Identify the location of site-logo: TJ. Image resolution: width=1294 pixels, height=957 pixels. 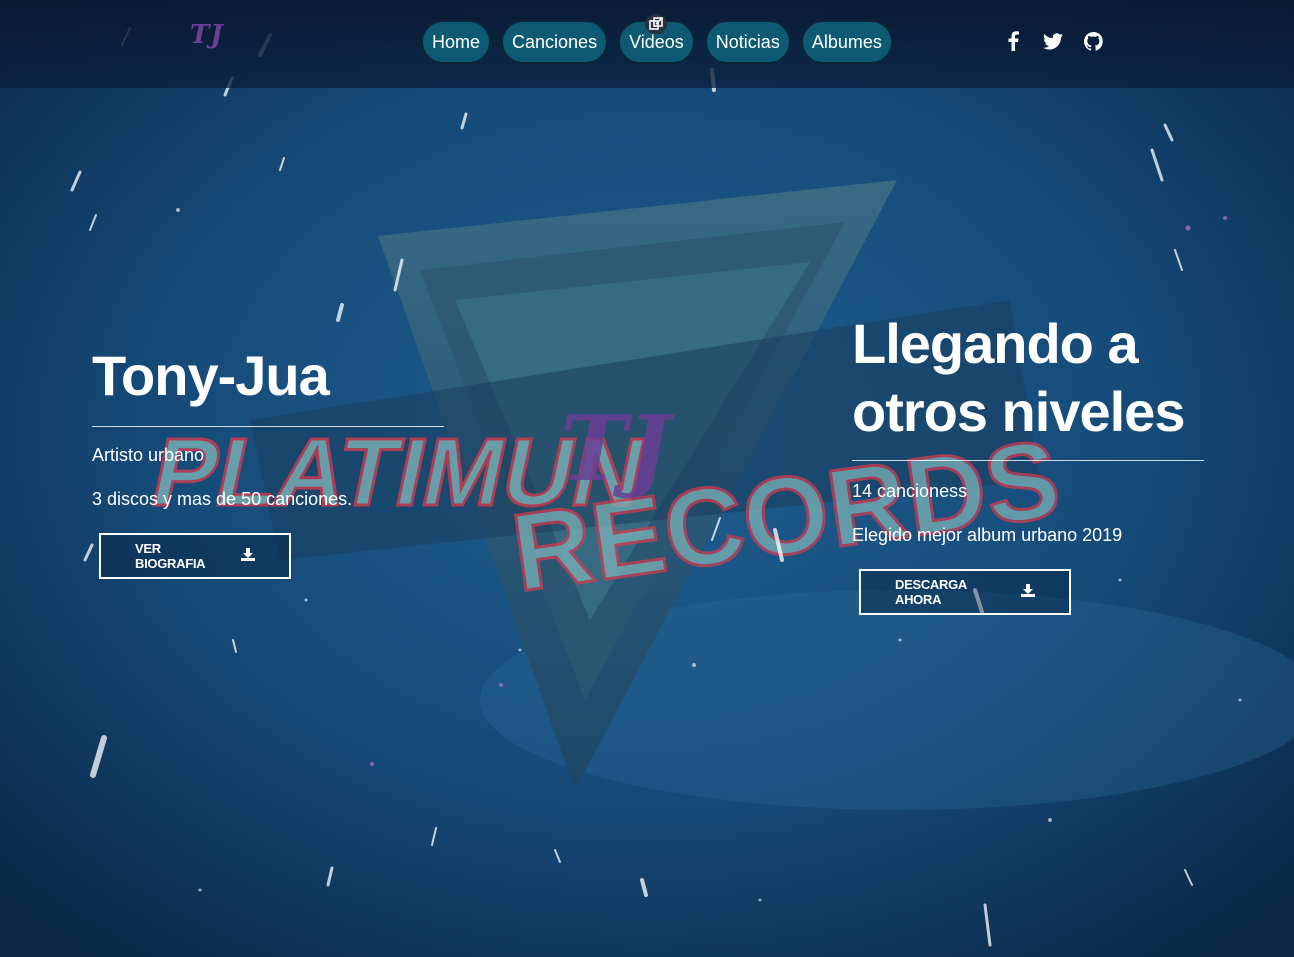
(207, 35).